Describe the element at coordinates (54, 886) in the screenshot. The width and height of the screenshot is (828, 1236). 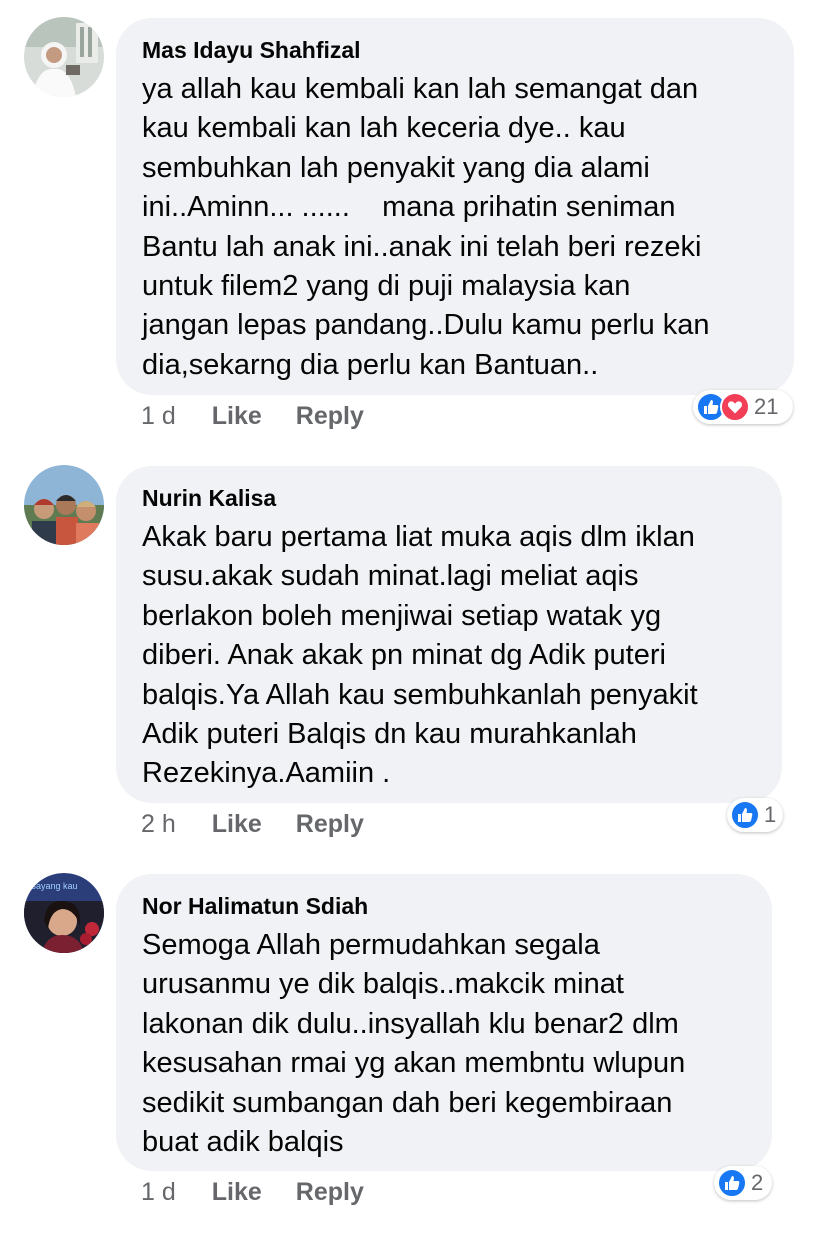
I see `avatar-caption: Sayang kau` at that location.